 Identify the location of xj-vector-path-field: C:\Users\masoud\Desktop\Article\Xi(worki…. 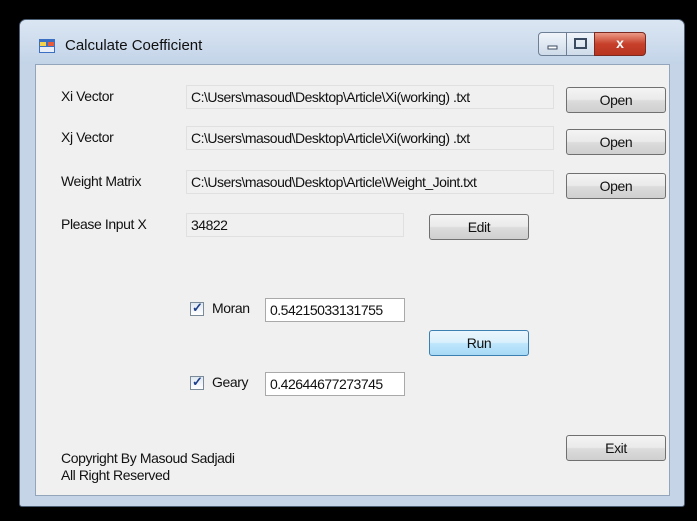
(370, 138).